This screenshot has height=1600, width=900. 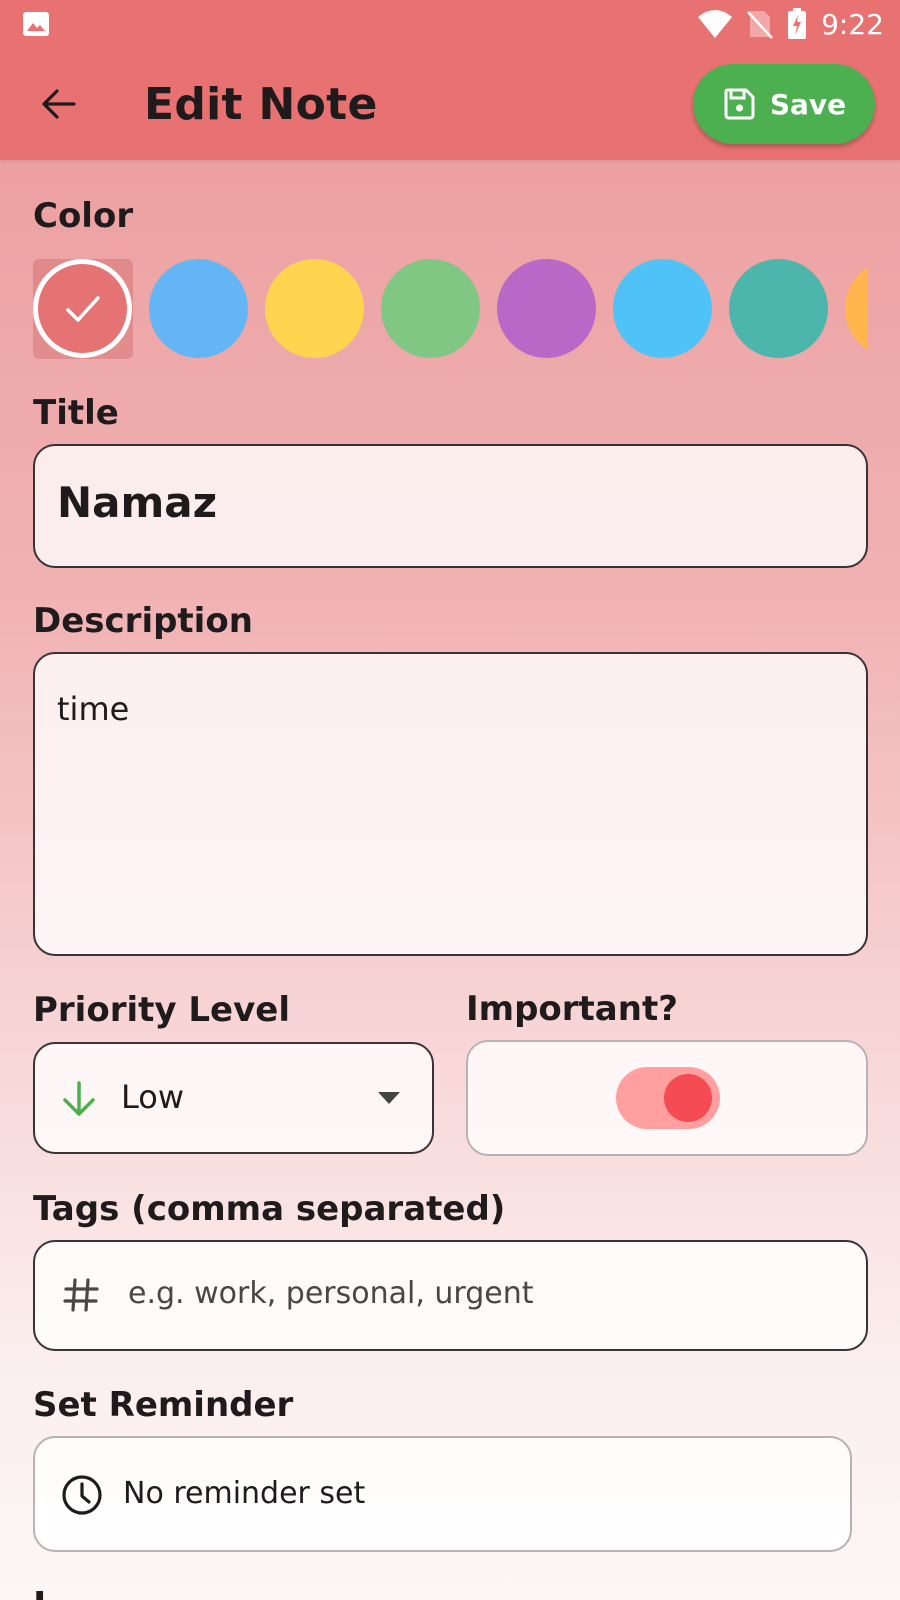 I want to click on hash-icon, so click(x=81, y=1295).